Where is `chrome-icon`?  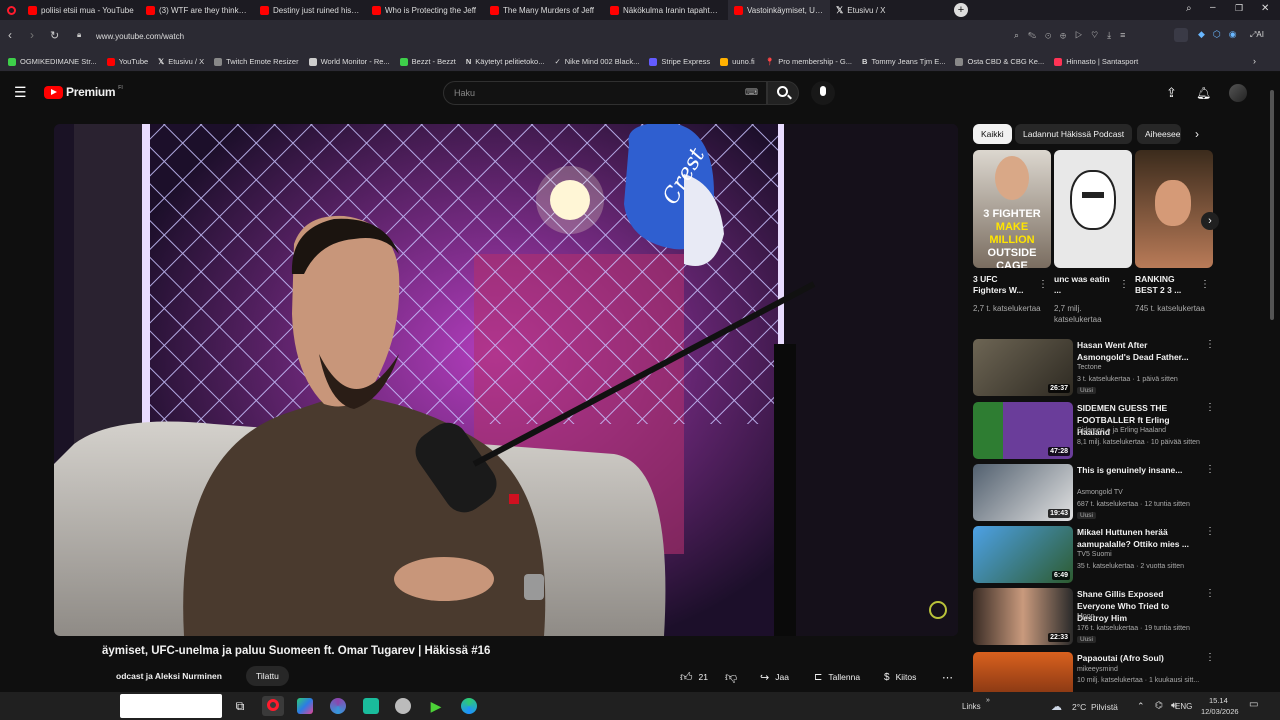
chrome-icon is located at coordinates (338, 706).